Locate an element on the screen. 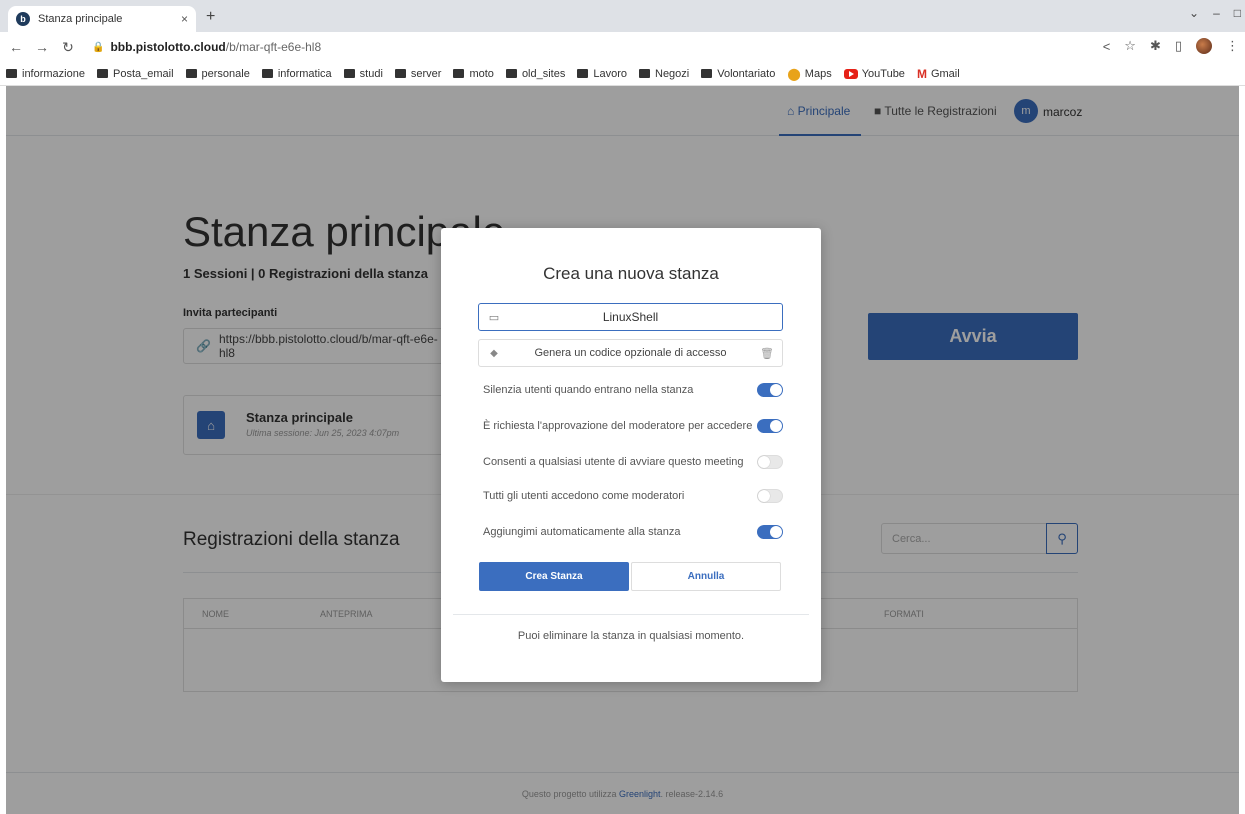 This screenshot has width=1245, height=814. url-host: bbb.pistolotto.cloud is located at coordinates (168, 47).